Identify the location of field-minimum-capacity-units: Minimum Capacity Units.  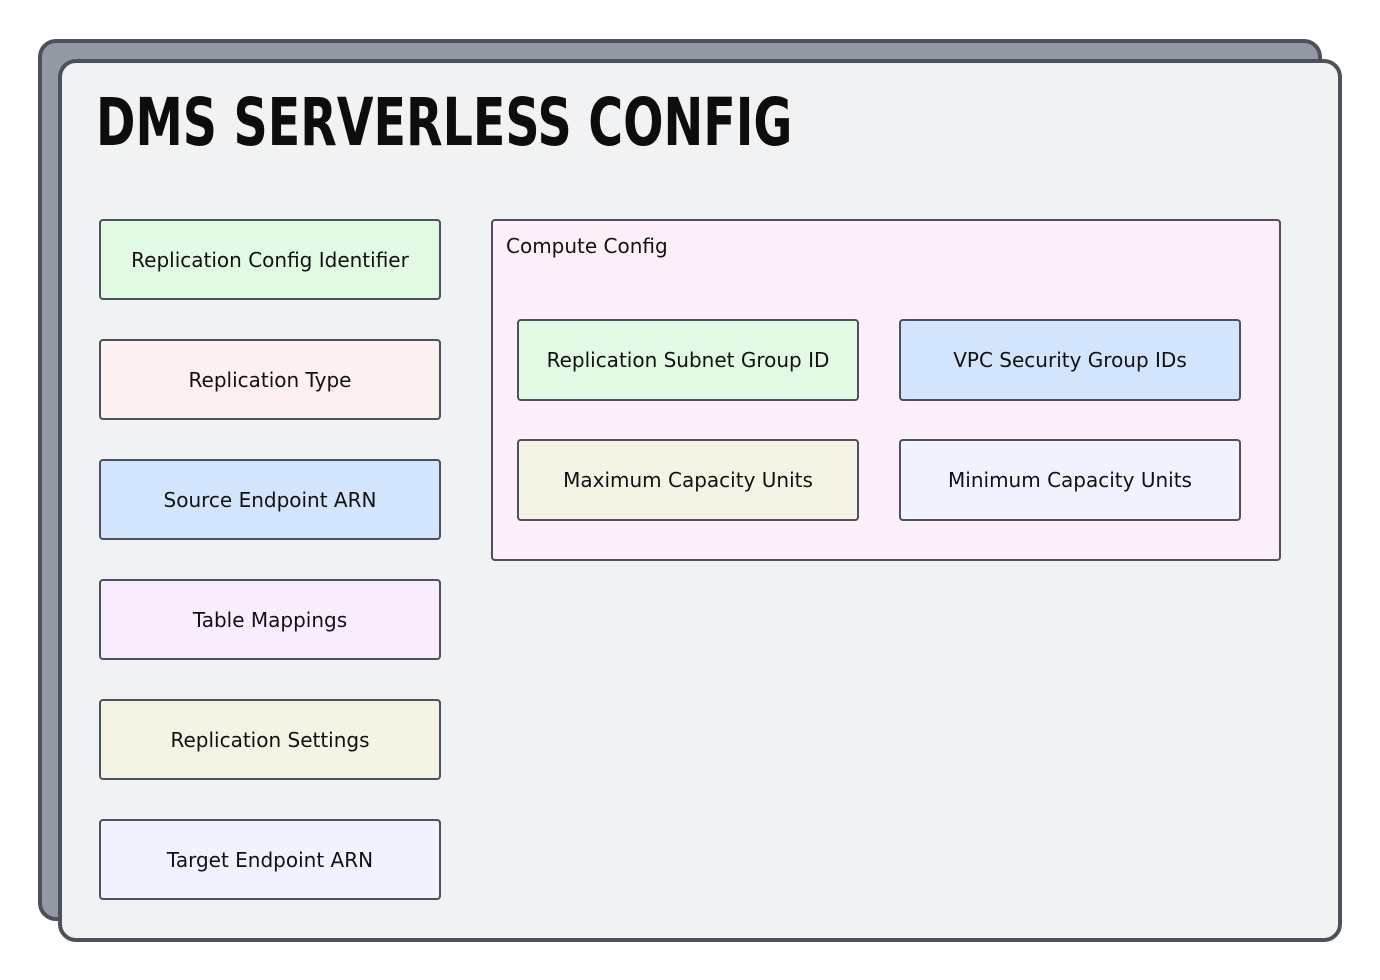
(1070, 480).